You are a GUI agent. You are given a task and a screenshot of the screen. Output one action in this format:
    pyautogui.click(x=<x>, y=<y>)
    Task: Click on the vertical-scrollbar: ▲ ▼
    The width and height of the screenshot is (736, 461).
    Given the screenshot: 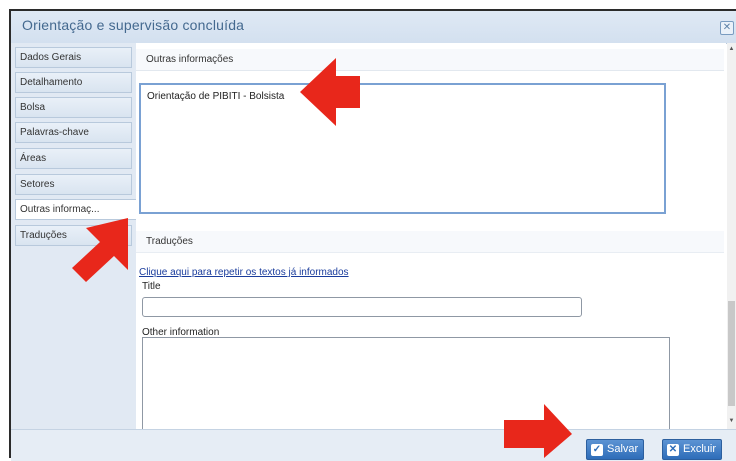 What is the action you would take?
    pyautogui.click(x=731, y=236)
    